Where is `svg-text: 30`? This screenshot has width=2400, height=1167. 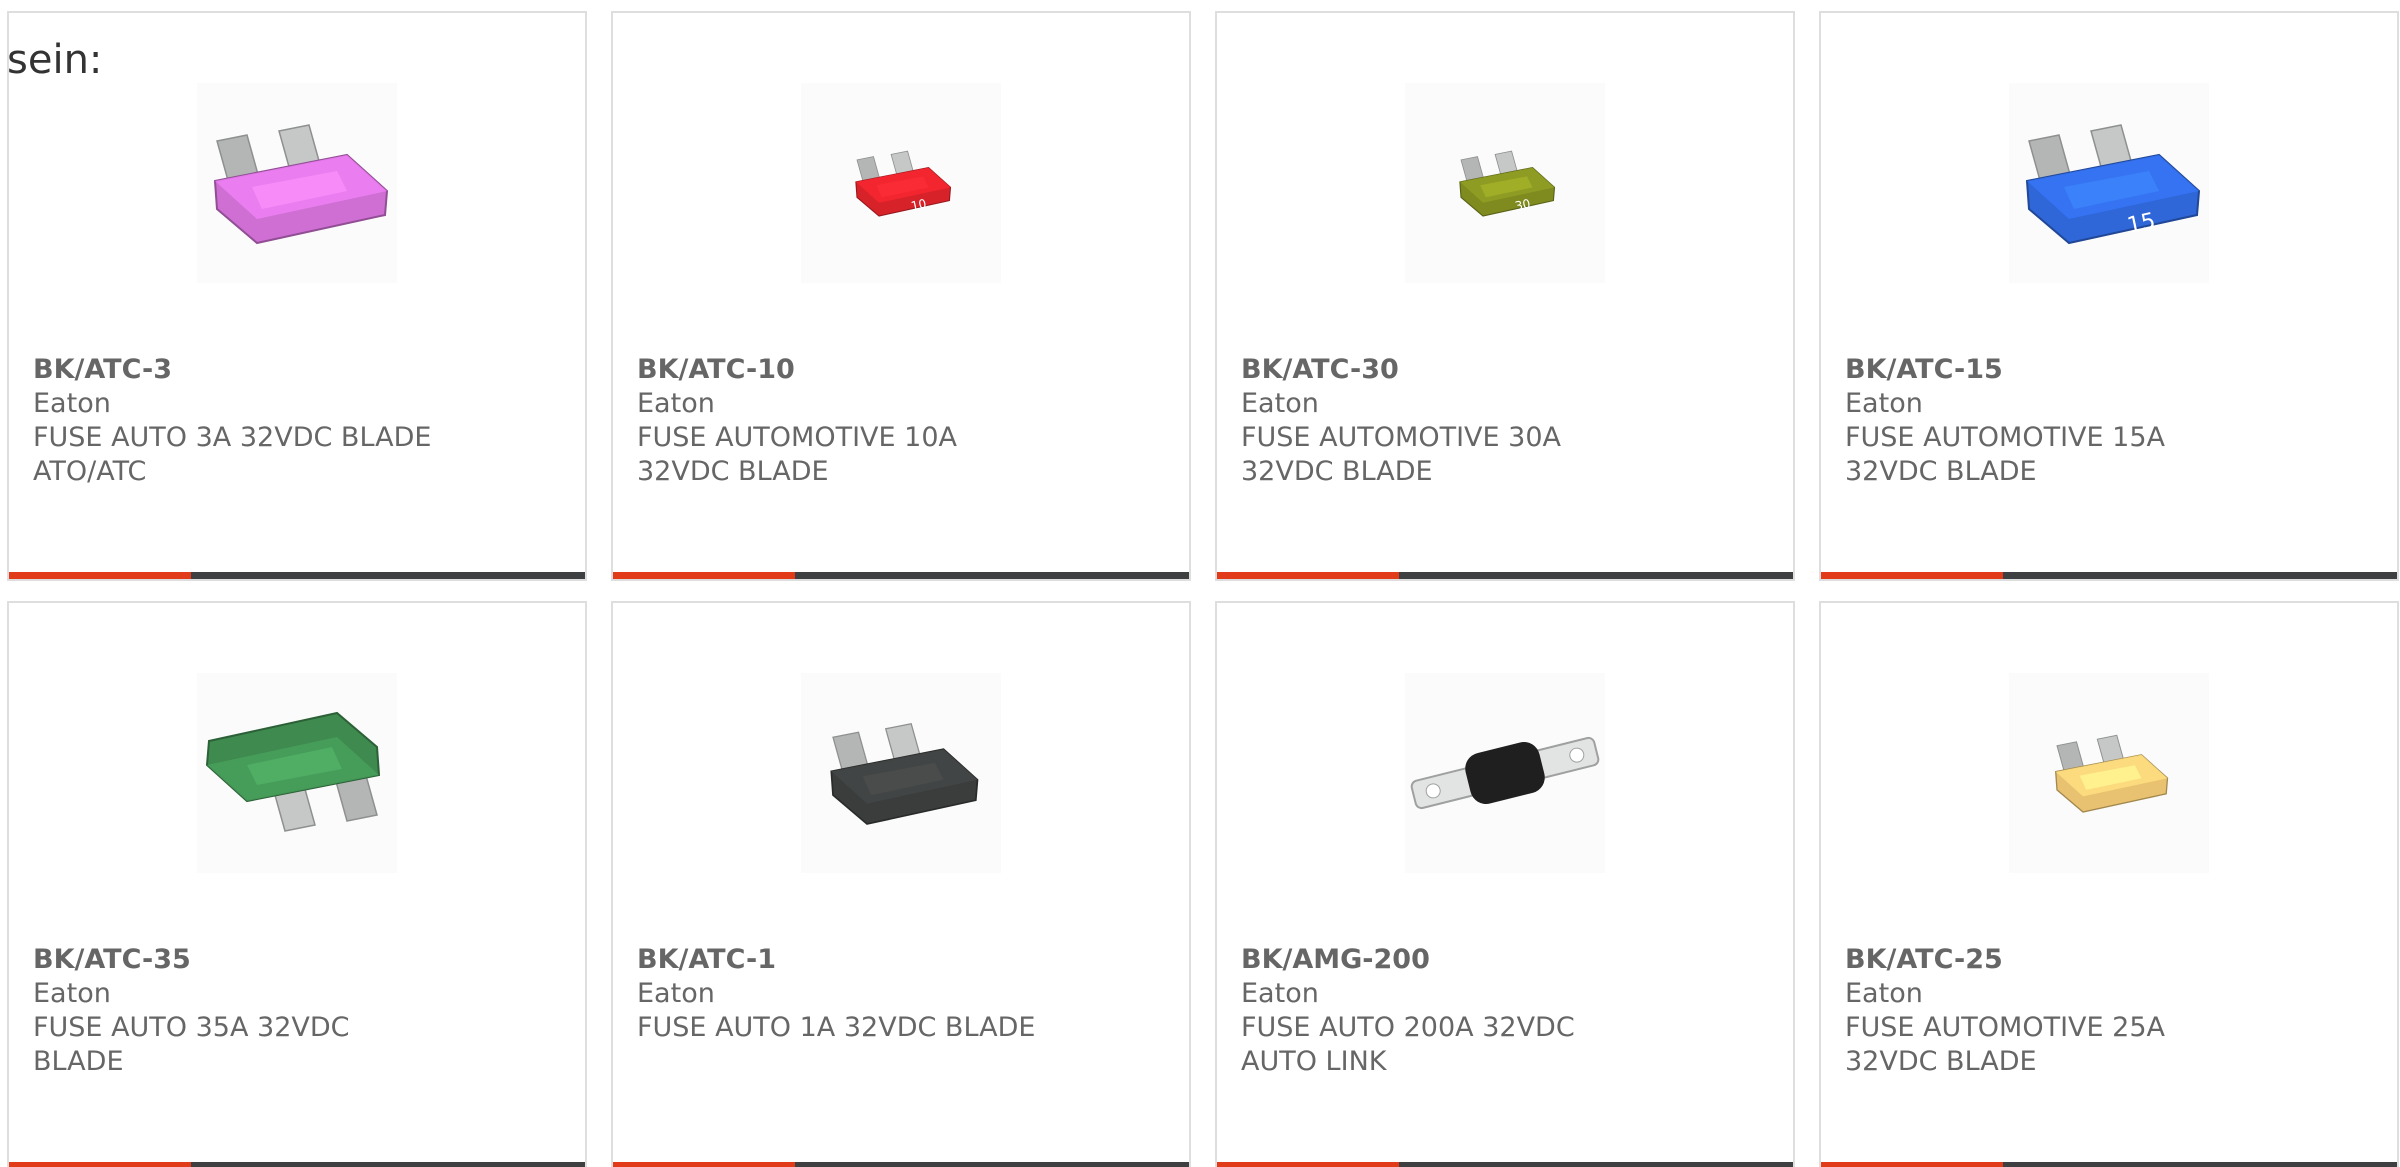 svg-text: 30 is located at coordinates (1523, 205).